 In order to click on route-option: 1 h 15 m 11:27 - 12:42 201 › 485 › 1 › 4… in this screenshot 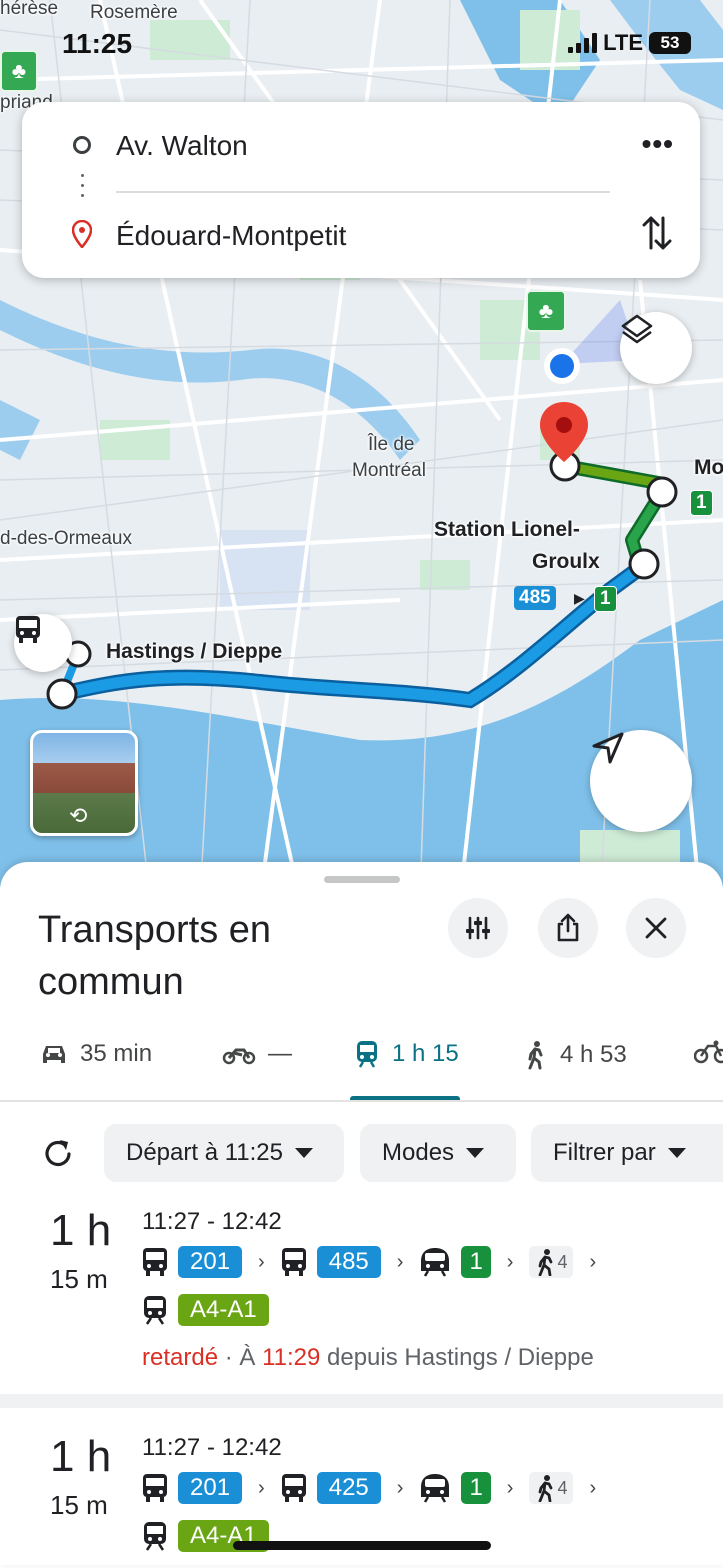, I will do `click(361, 1297)`.